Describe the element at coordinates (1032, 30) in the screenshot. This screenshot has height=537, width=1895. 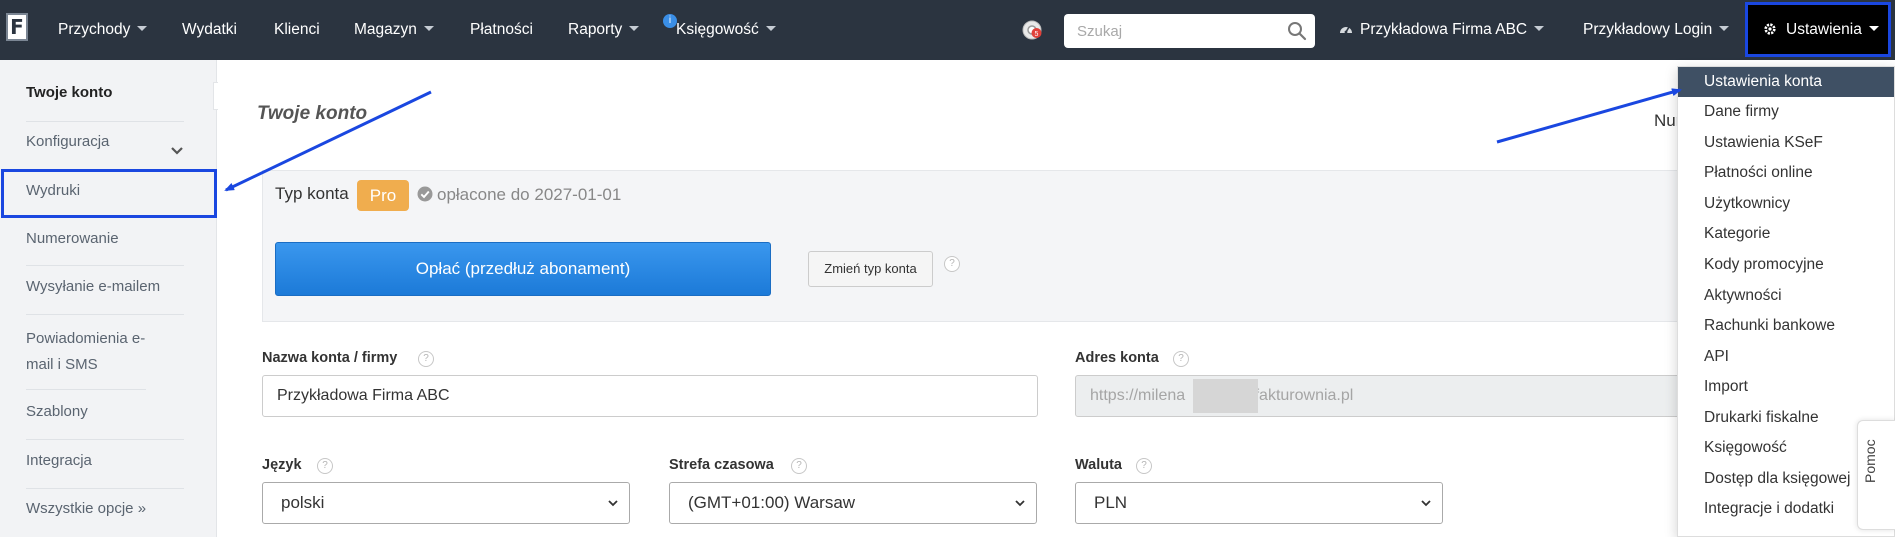
I see `notifications-icon: 5` at that location.